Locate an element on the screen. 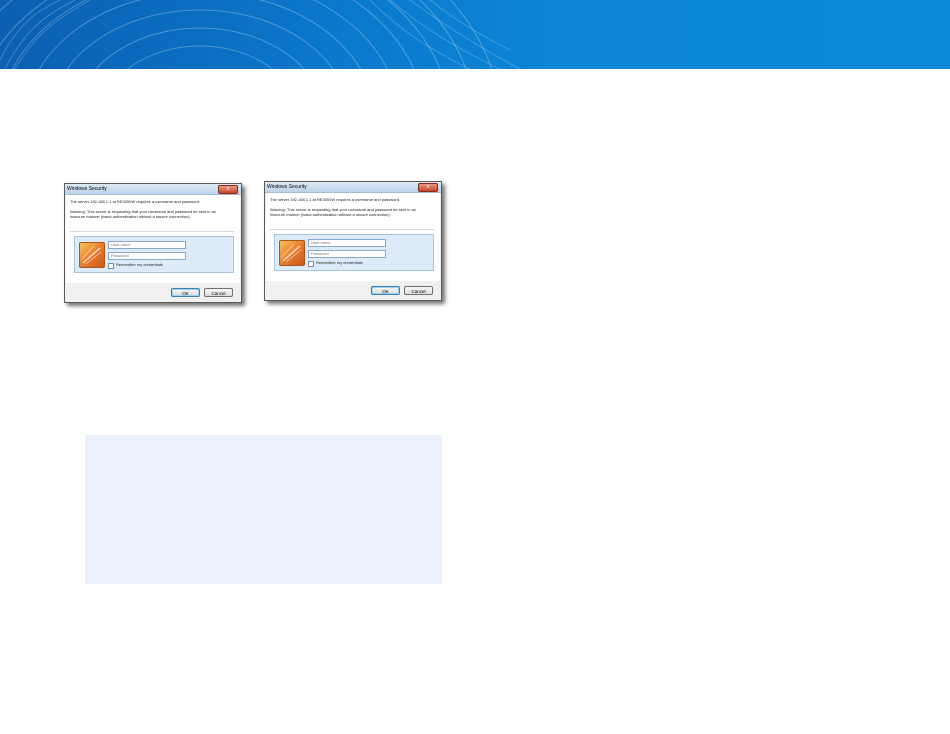 This screenshot has width=950, height=734. note-box is located at coordinates (263, 509).